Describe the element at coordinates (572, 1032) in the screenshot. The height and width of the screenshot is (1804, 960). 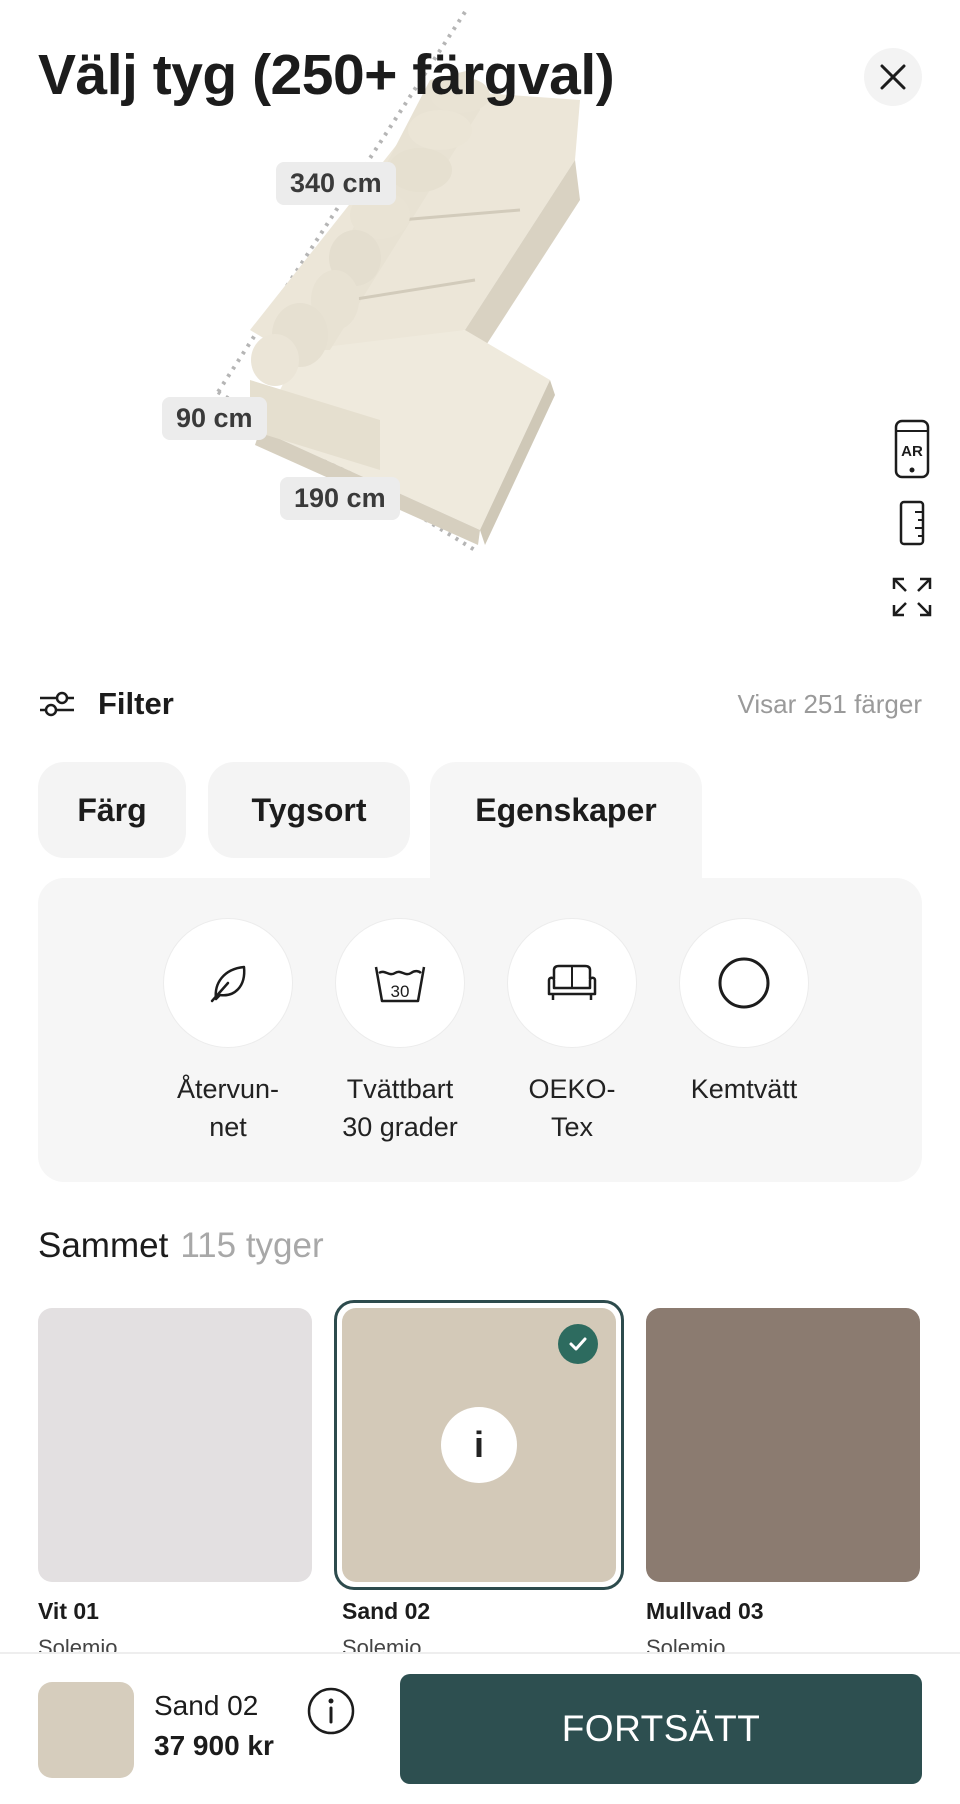
I see `property-oeko-tex: OEKO- Tex` at that location.